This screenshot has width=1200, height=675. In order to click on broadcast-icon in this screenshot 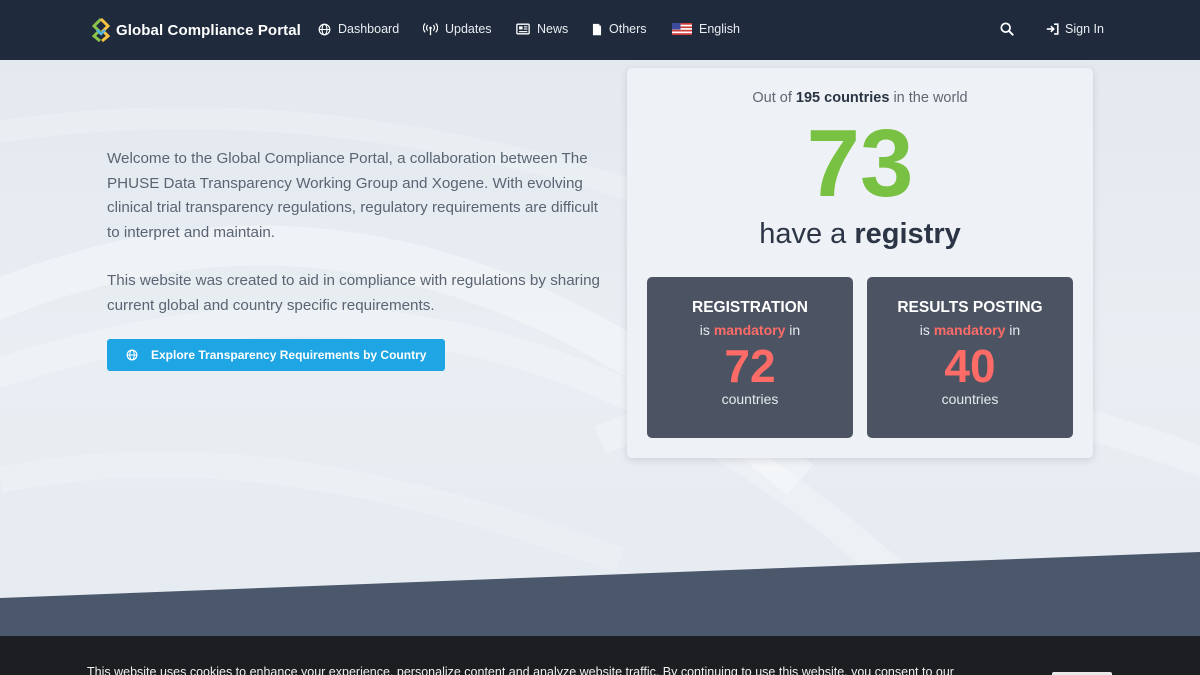, I will do `click(430, 28)`.